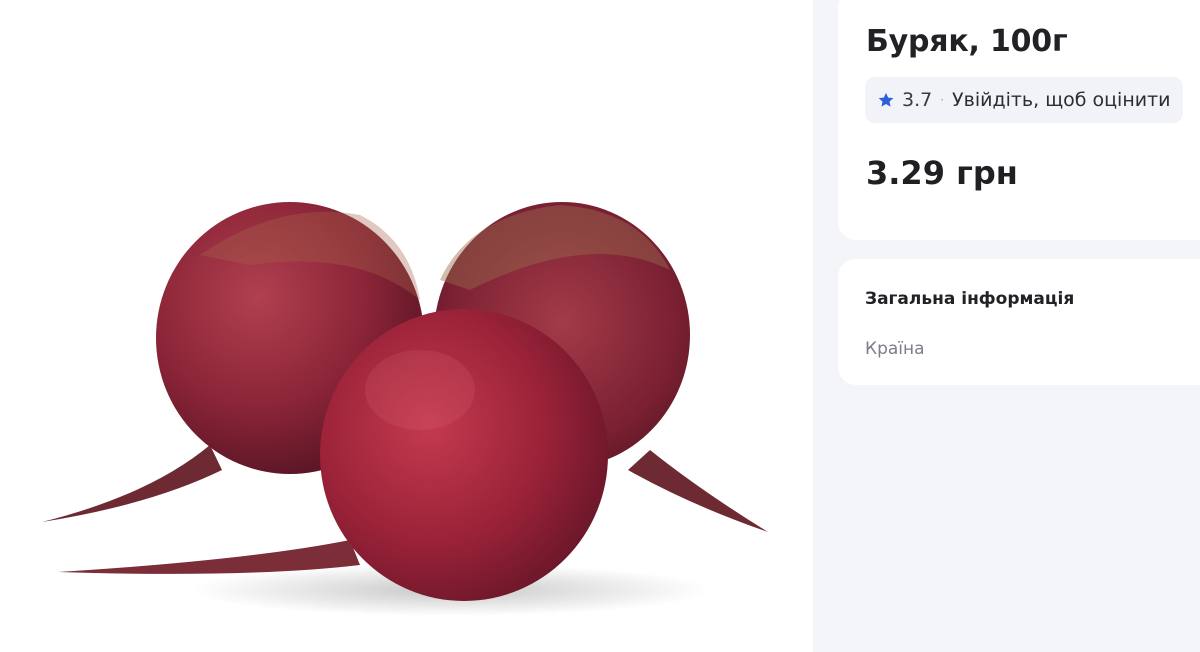 The image size is (1200, 652). Describe the element at coordinates (209, 557) in the screenshot. I see `beet-root-front` at that location.